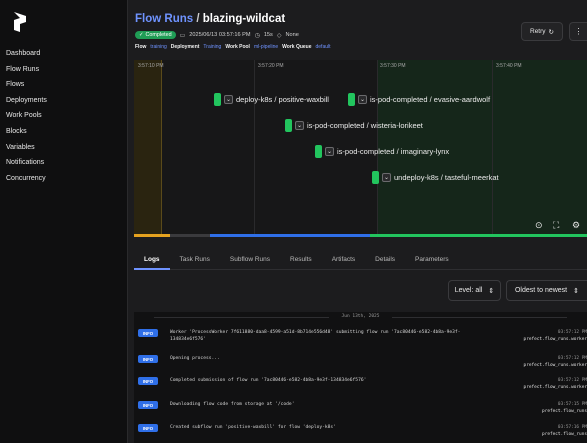 Image resolution: width=587 pixels, height=443 pixels. I want to click on timeline-node: ⌄ undeploy-k8s / tasteful-meerkat, so click(435, 177).